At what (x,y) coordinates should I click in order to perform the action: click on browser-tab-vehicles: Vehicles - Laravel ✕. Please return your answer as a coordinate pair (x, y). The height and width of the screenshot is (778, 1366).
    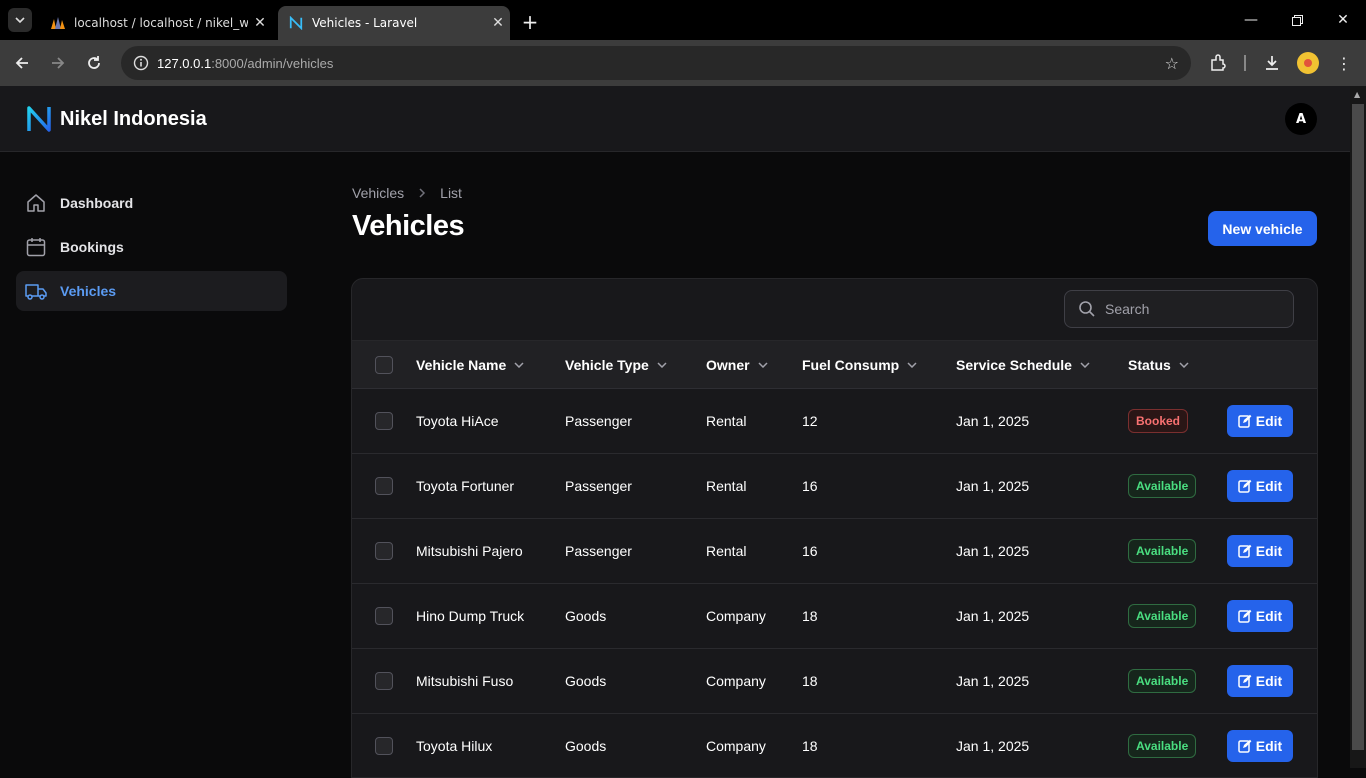
    Looking at the image, I should click on (394, 23).